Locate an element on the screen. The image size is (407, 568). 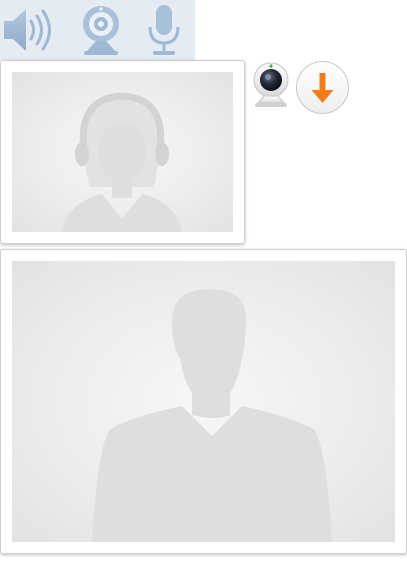
down-arrow-icon is located at coordinates (322, 87).